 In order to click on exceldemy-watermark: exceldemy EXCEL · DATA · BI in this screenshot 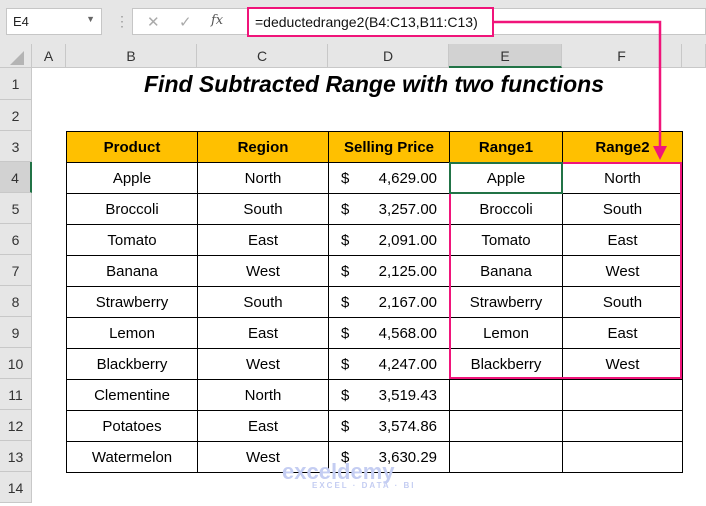, I will do `click(348, 474)`.